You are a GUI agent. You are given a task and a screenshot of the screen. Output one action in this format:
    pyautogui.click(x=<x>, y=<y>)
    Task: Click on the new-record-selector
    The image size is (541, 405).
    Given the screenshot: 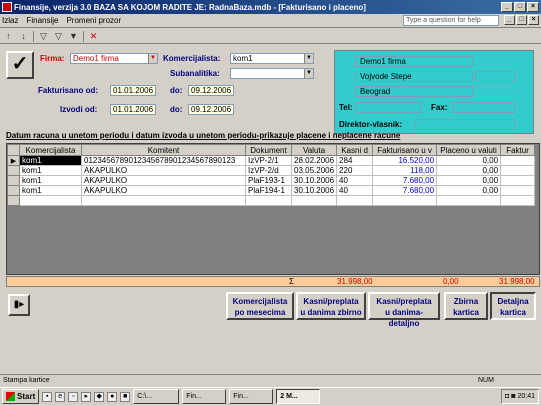 What is the action you would take?
    pyautogui.click(x=13, y=200)
    